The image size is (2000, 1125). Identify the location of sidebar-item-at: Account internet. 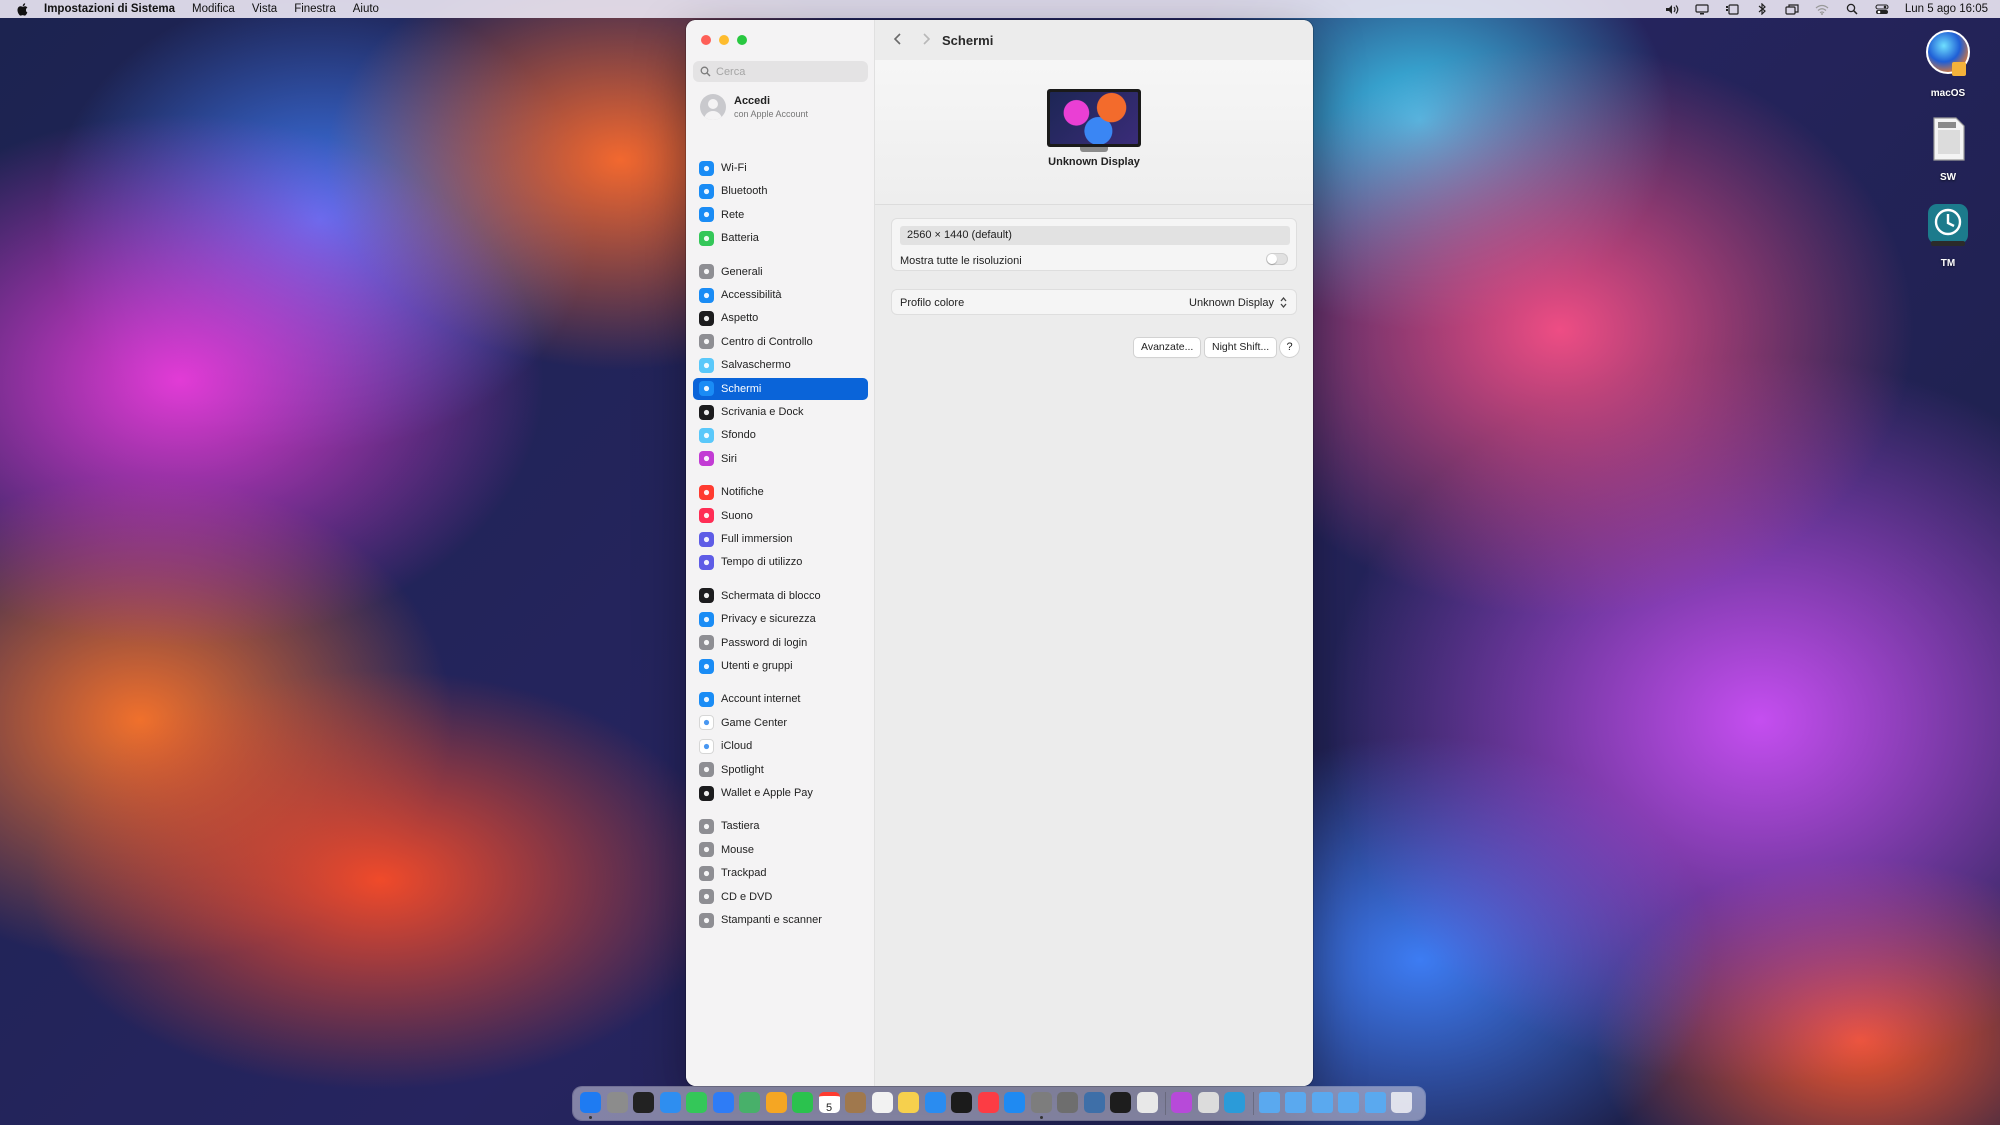
(780, 699).